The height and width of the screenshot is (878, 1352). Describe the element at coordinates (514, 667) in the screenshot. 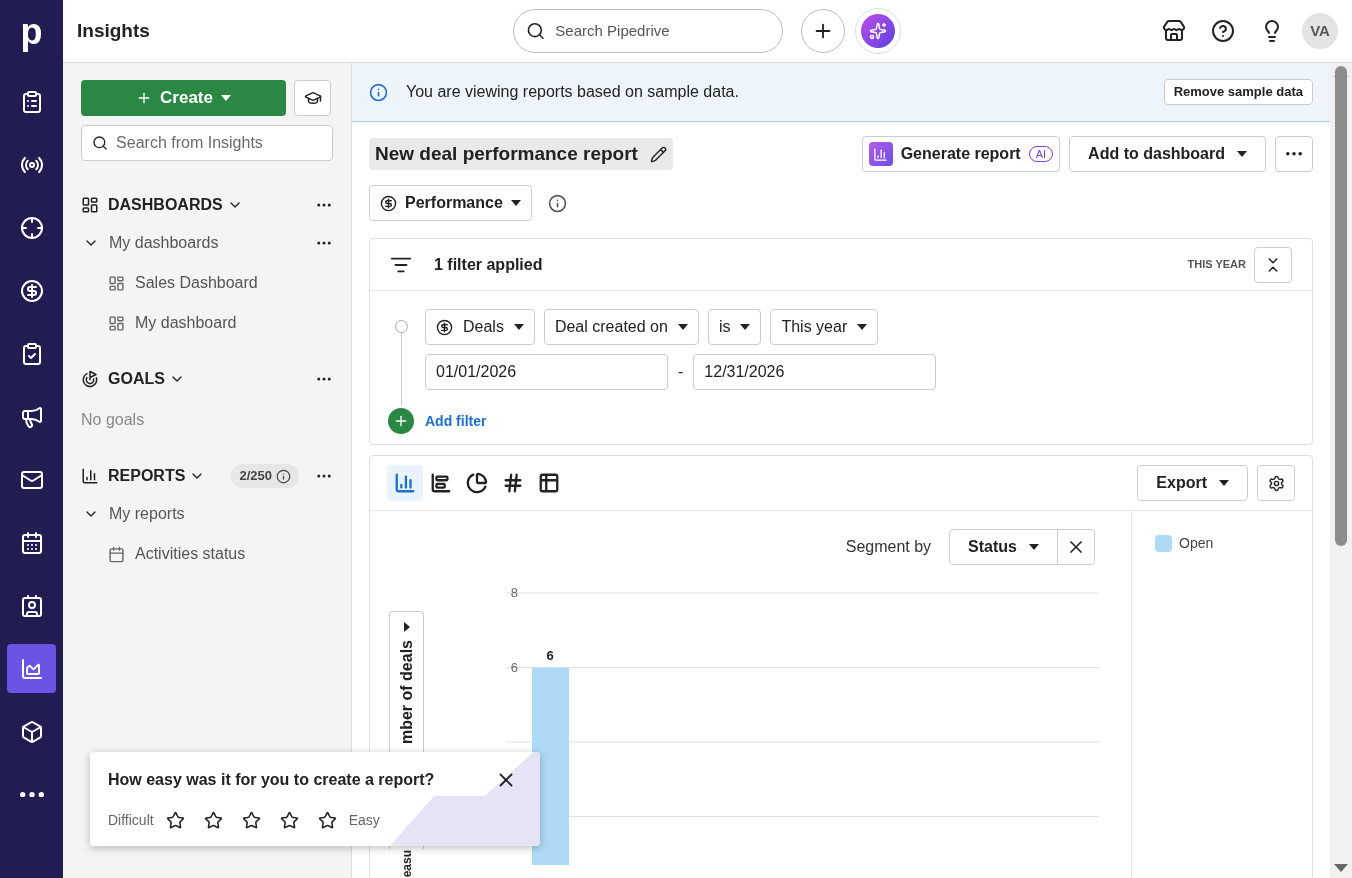

I see `axis-tick: 6` at that location.